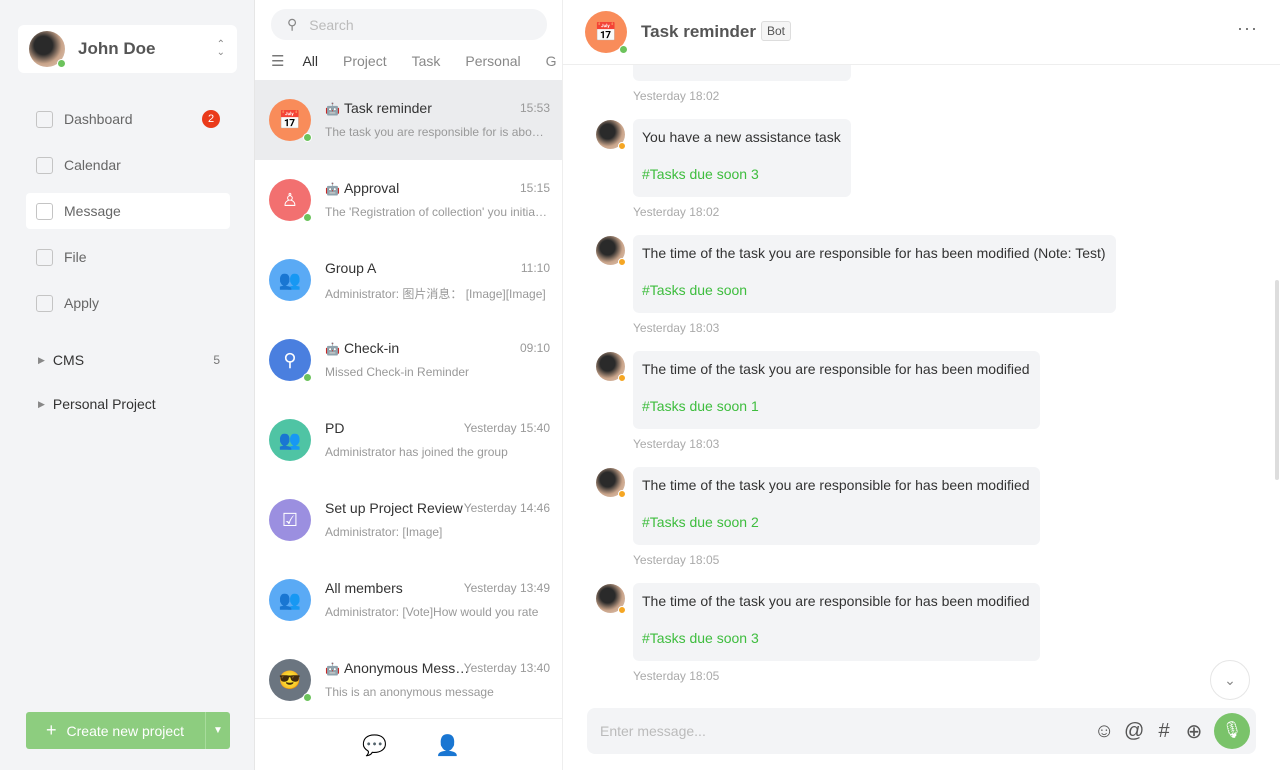 The width and height of the screenshot is (1280, 770). I want to click on conversation-item: ⚲ 🤖 Check-in 09:10 Missed Check-in Reminder, so click(408, 360).